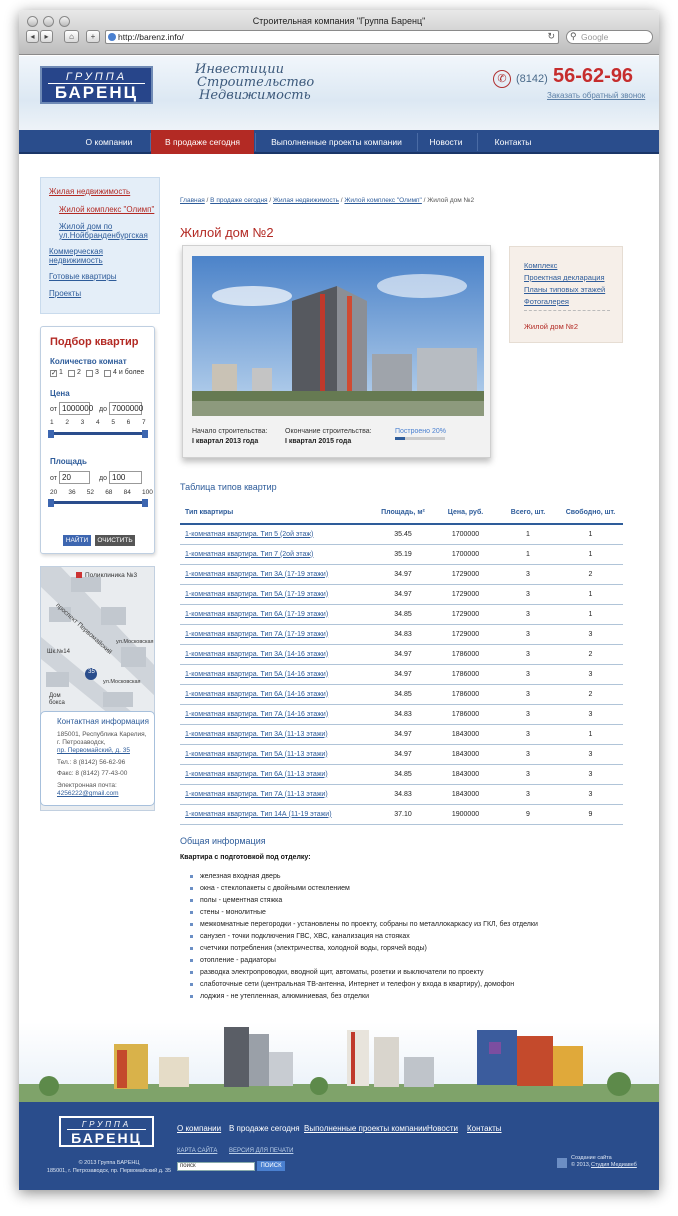 The height and width of the screenshot is (1216, 678). I want to click on apartment-type-link: 1-комнатная квартира. Тип 5 (2ой этаж), so click(276, 534).